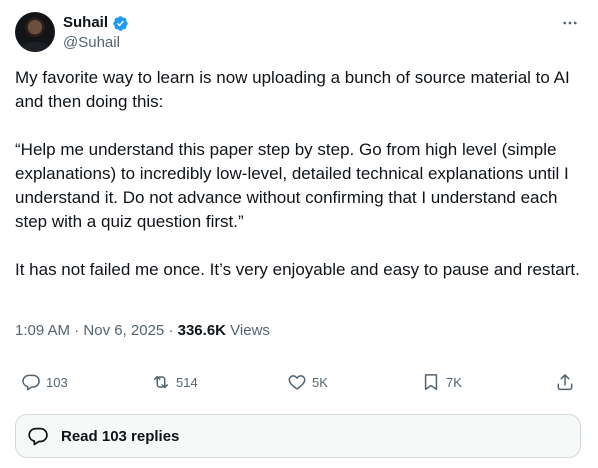  Describe the element at coordinates (570, 23) in the screenshot. I see `more-dots-icon` at that location.